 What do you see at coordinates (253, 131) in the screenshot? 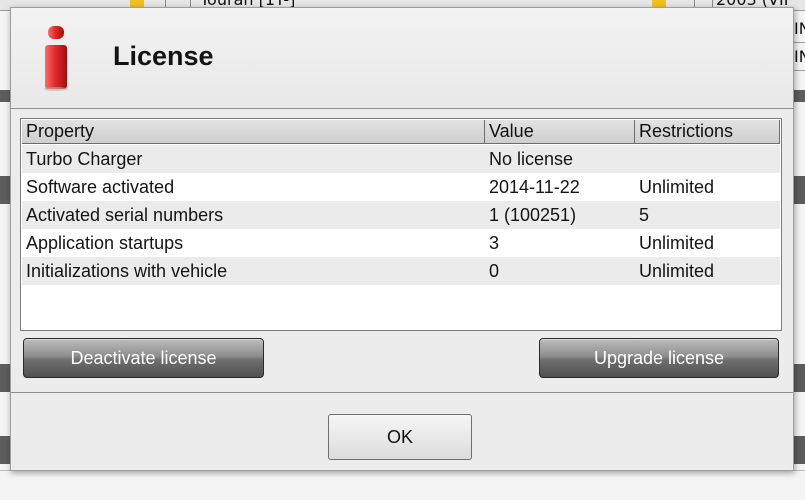
I see `column-header-property: Property` at bounding box center [253, 131].